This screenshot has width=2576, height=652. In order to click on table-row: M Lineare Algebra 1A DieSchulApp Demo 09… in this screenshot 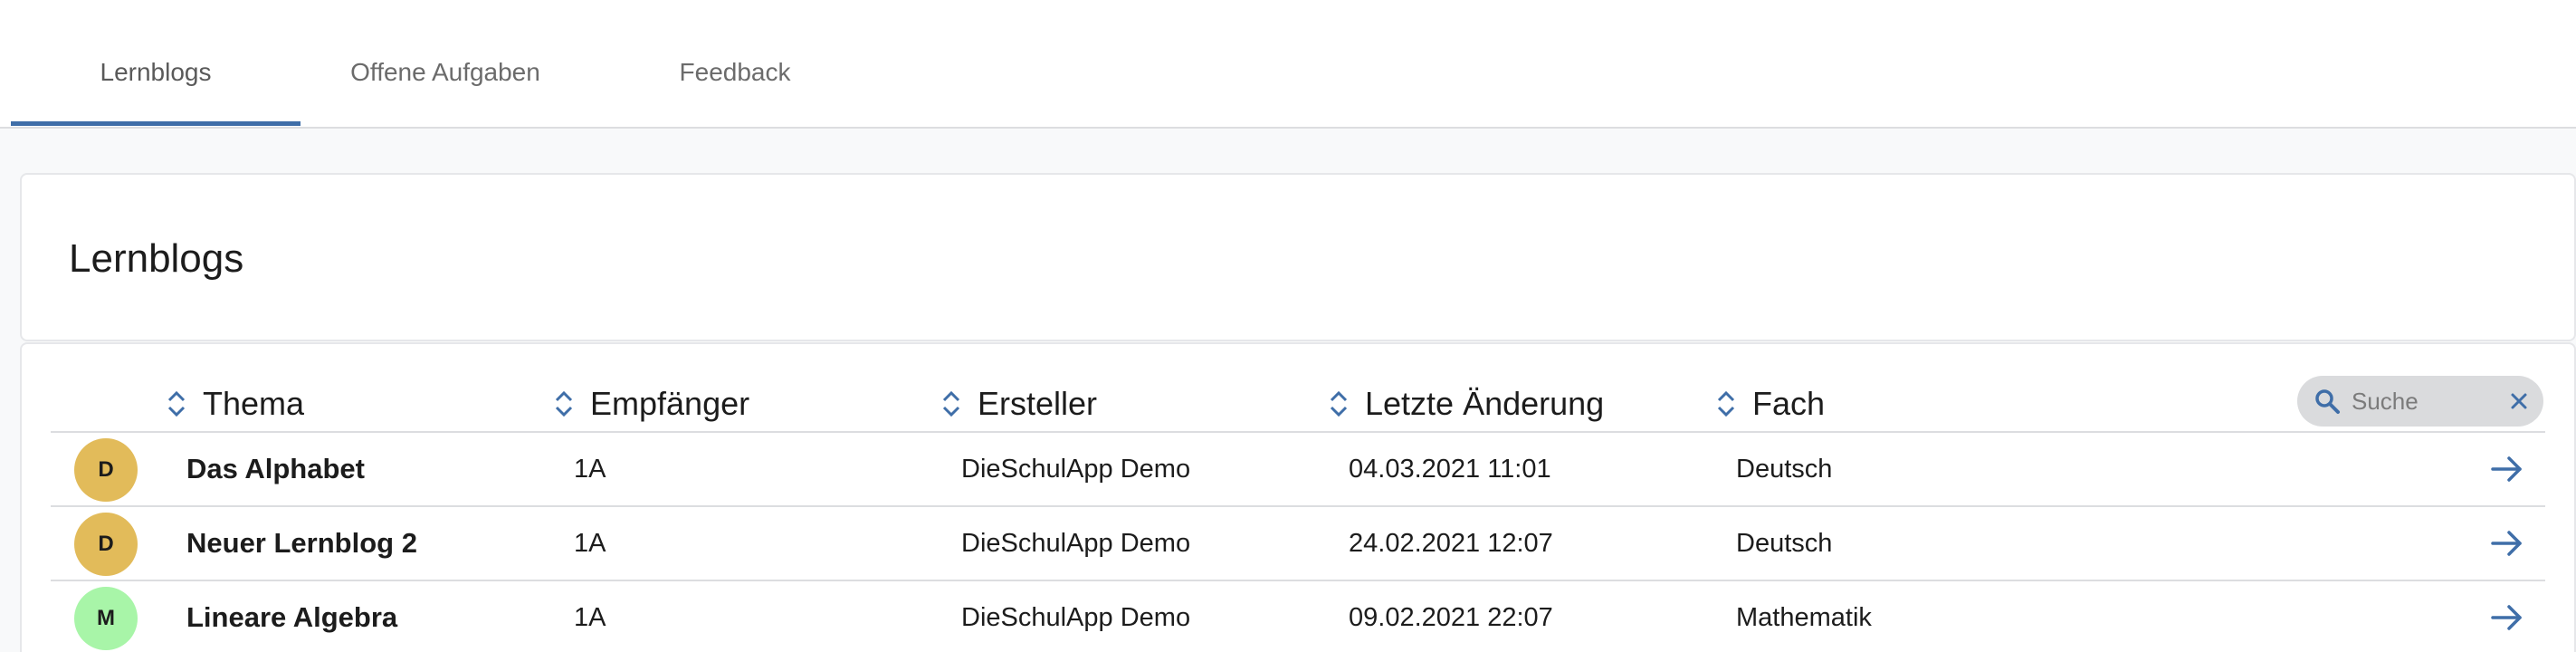, I will do `click(1298, 617)`.